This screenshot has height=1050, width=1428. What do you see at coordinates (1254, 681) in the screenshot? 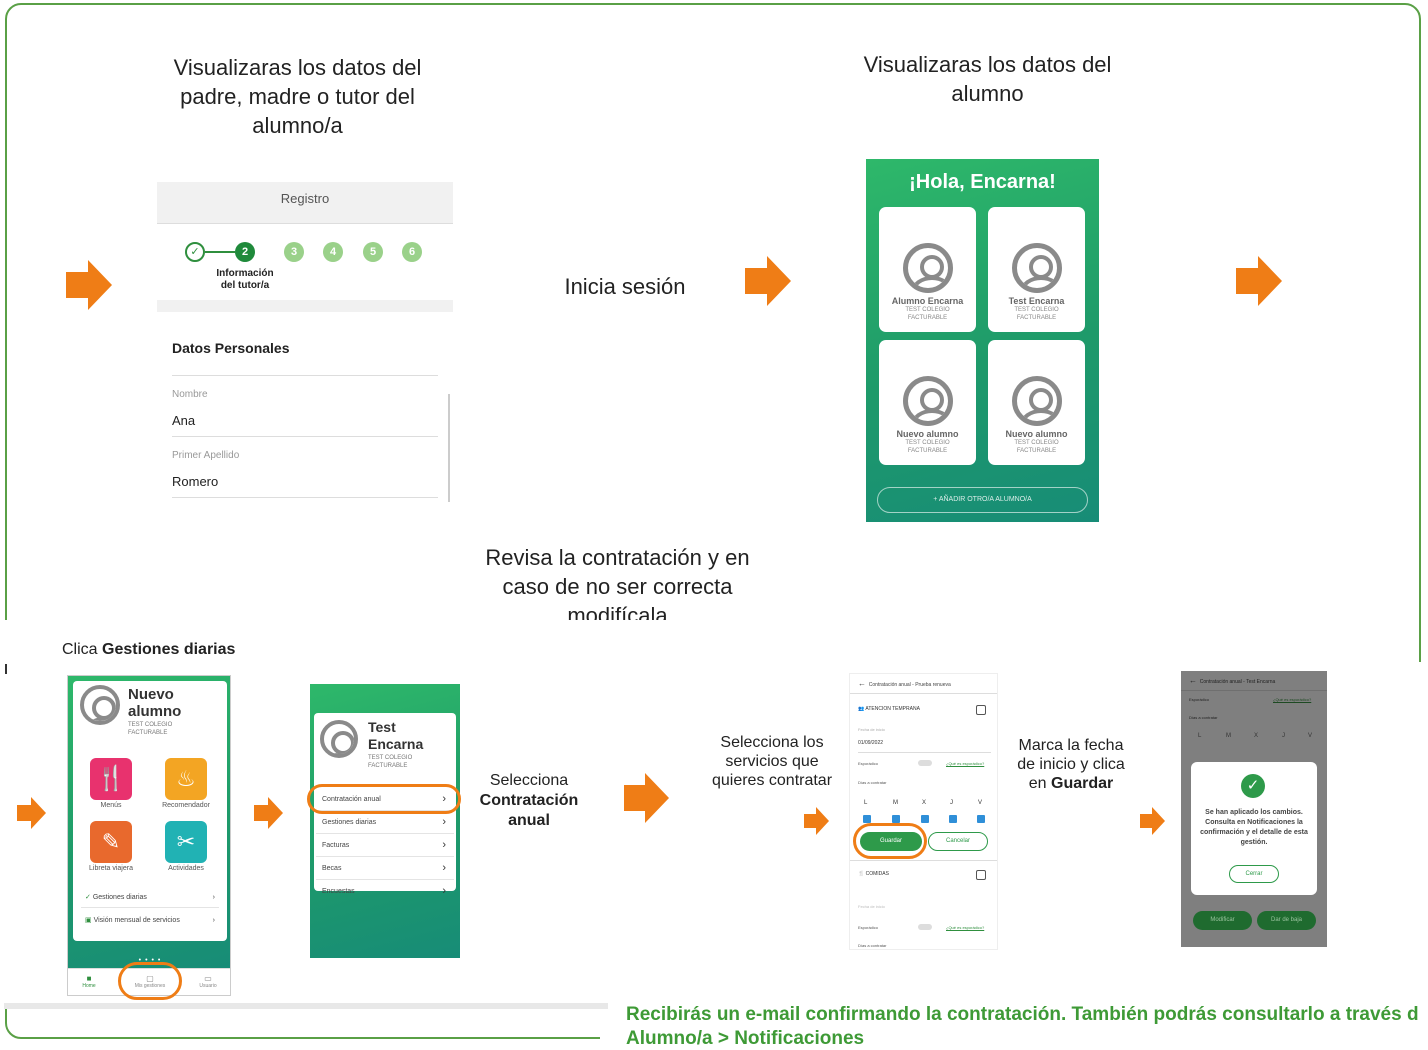
I see `confirm-header: ← Contratación anual - Test Encarna` at bounding box center [1254, 681].